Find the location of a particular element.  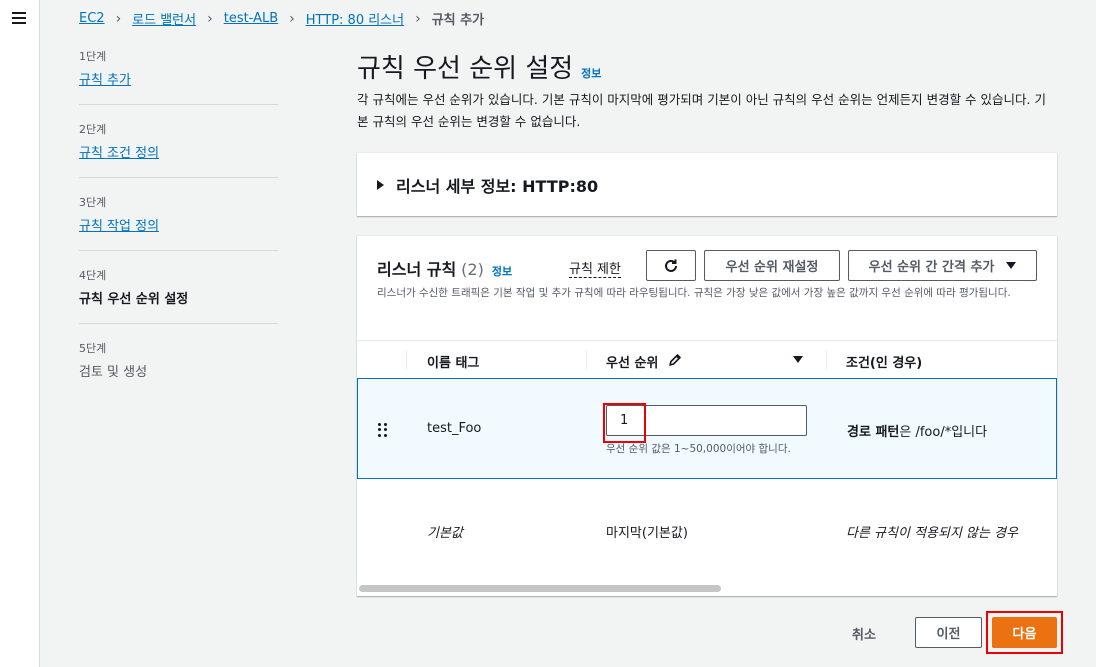

listener-details-panel: 리스너 세부 정보: HTTP:80 is located at coordinates (707, 184).